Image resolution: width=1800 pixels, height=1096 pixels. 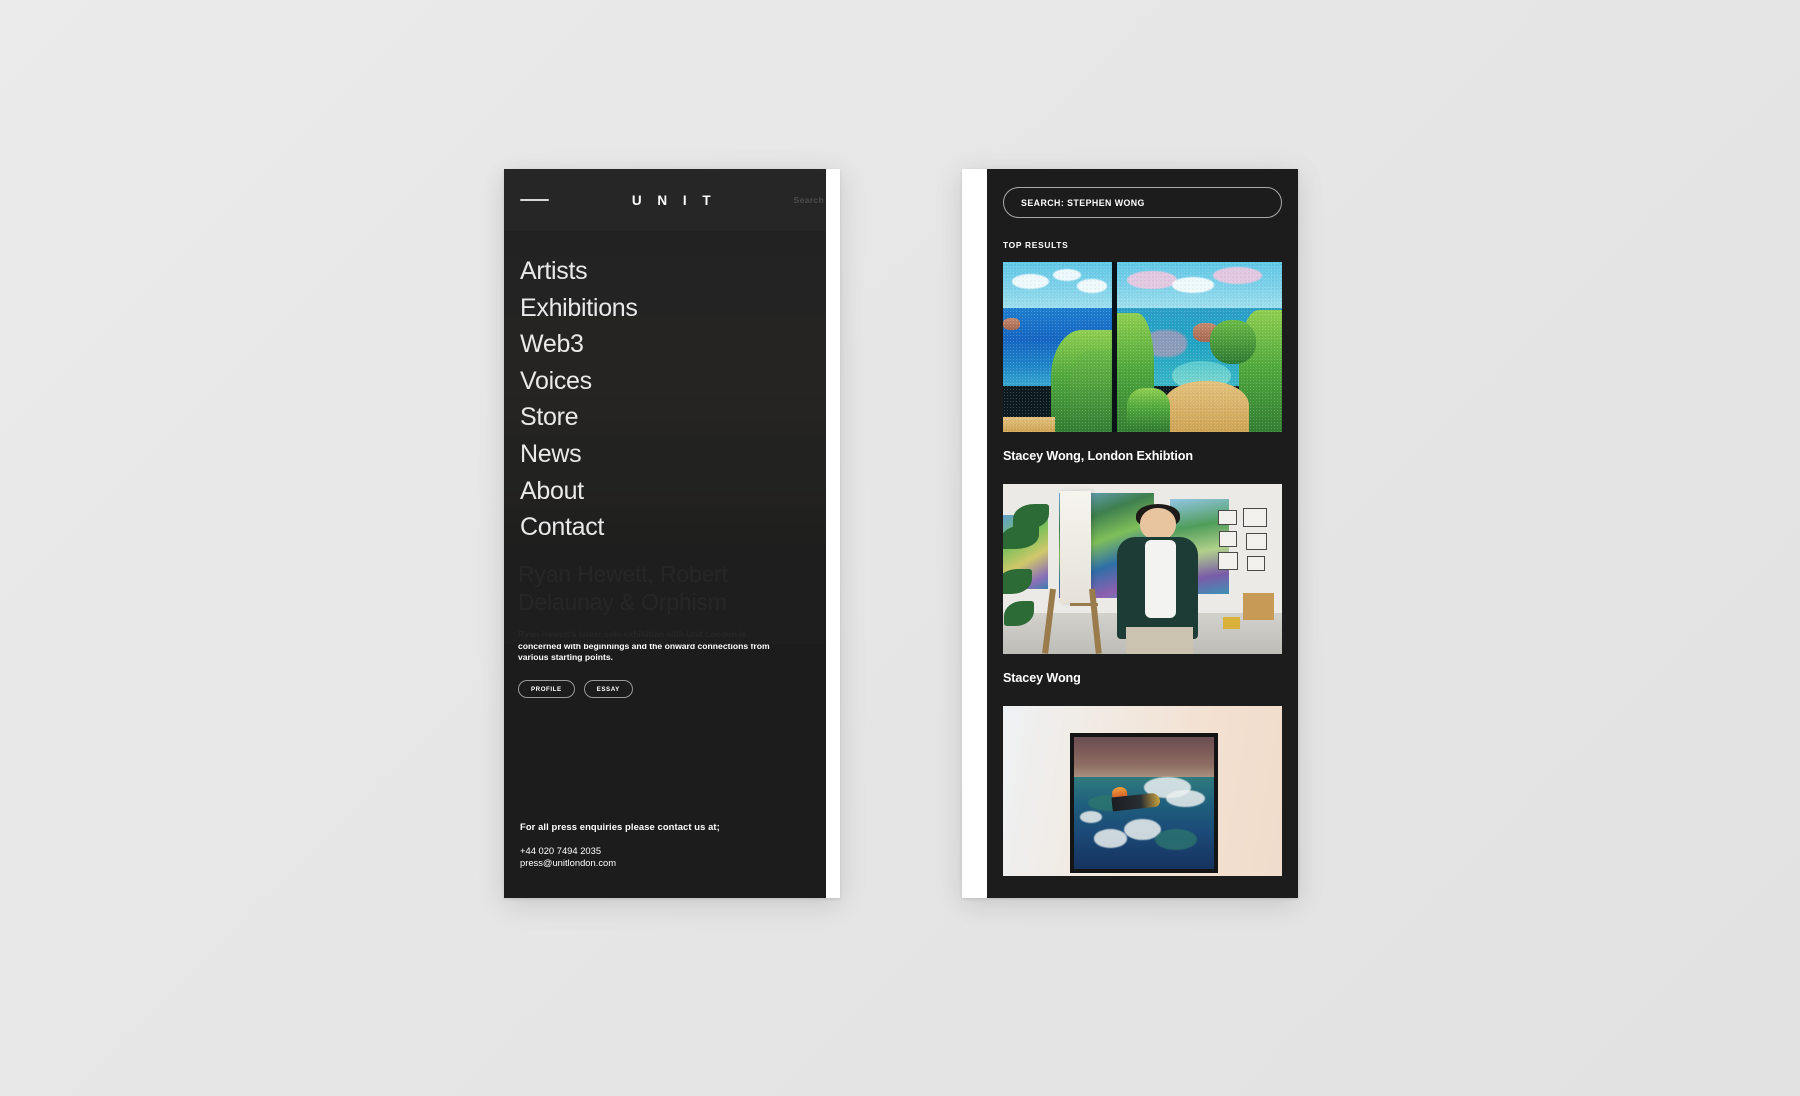 I want to click on press-phone: +44 020 7494 2035, so click(x=620, y=851).